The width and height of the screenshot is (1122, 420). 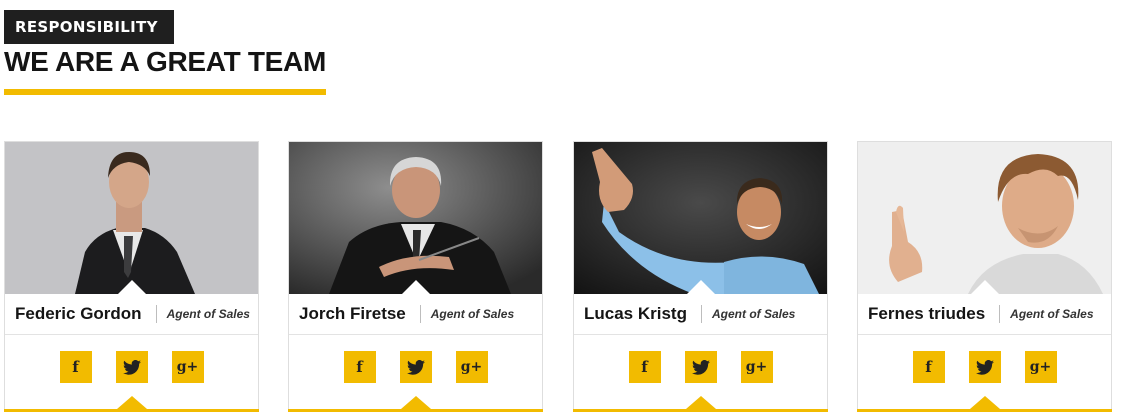 I want to click on section-badge: RESPONSIBILITY, so click(x=89, y=27).